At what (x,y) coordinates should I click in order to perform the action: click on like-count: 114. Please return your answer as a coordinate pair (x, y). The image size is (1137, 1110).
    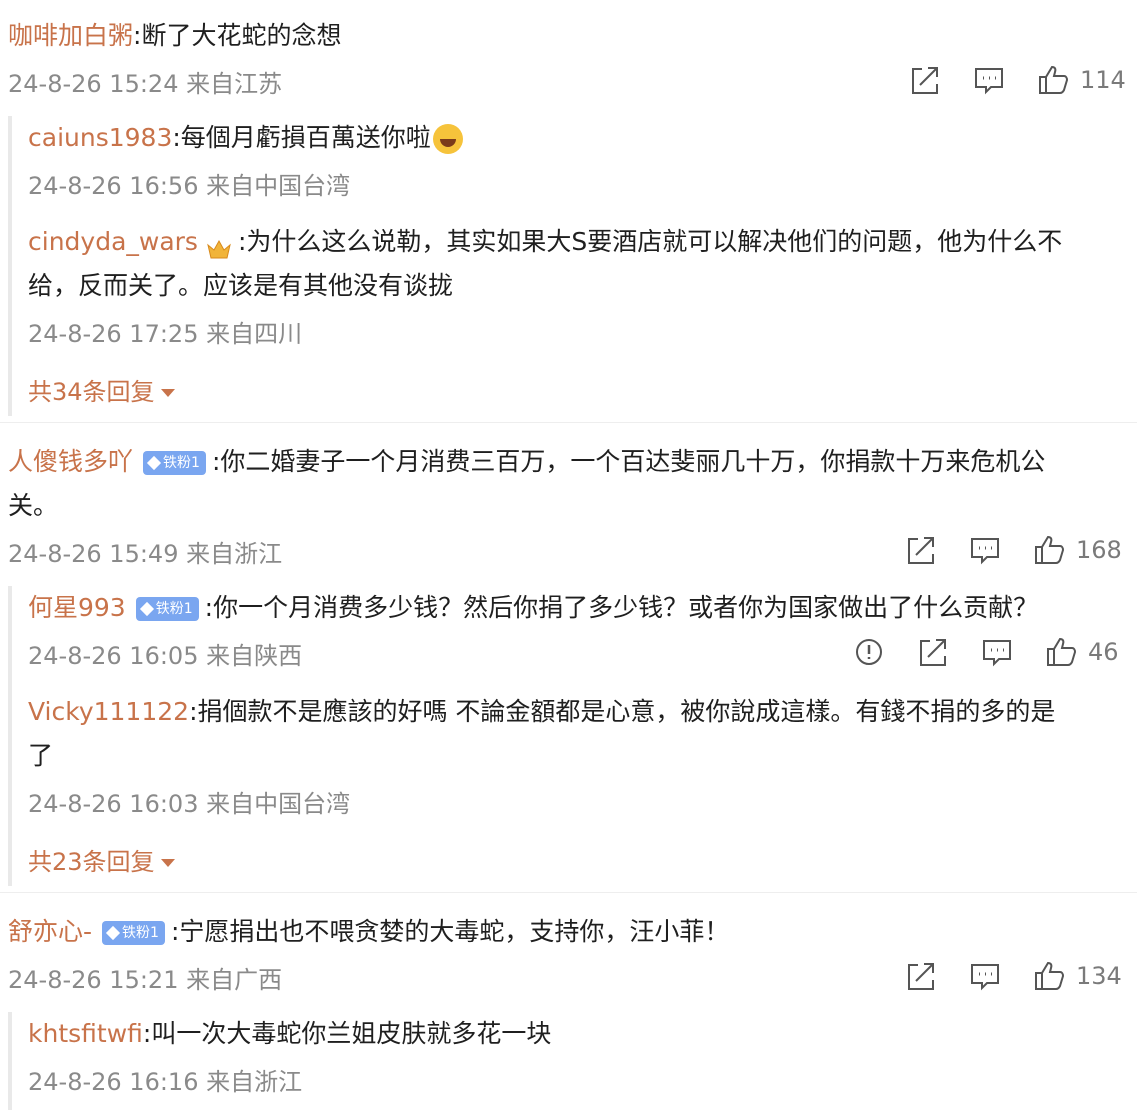
    Looking at the image, I should click on (1103, 80).